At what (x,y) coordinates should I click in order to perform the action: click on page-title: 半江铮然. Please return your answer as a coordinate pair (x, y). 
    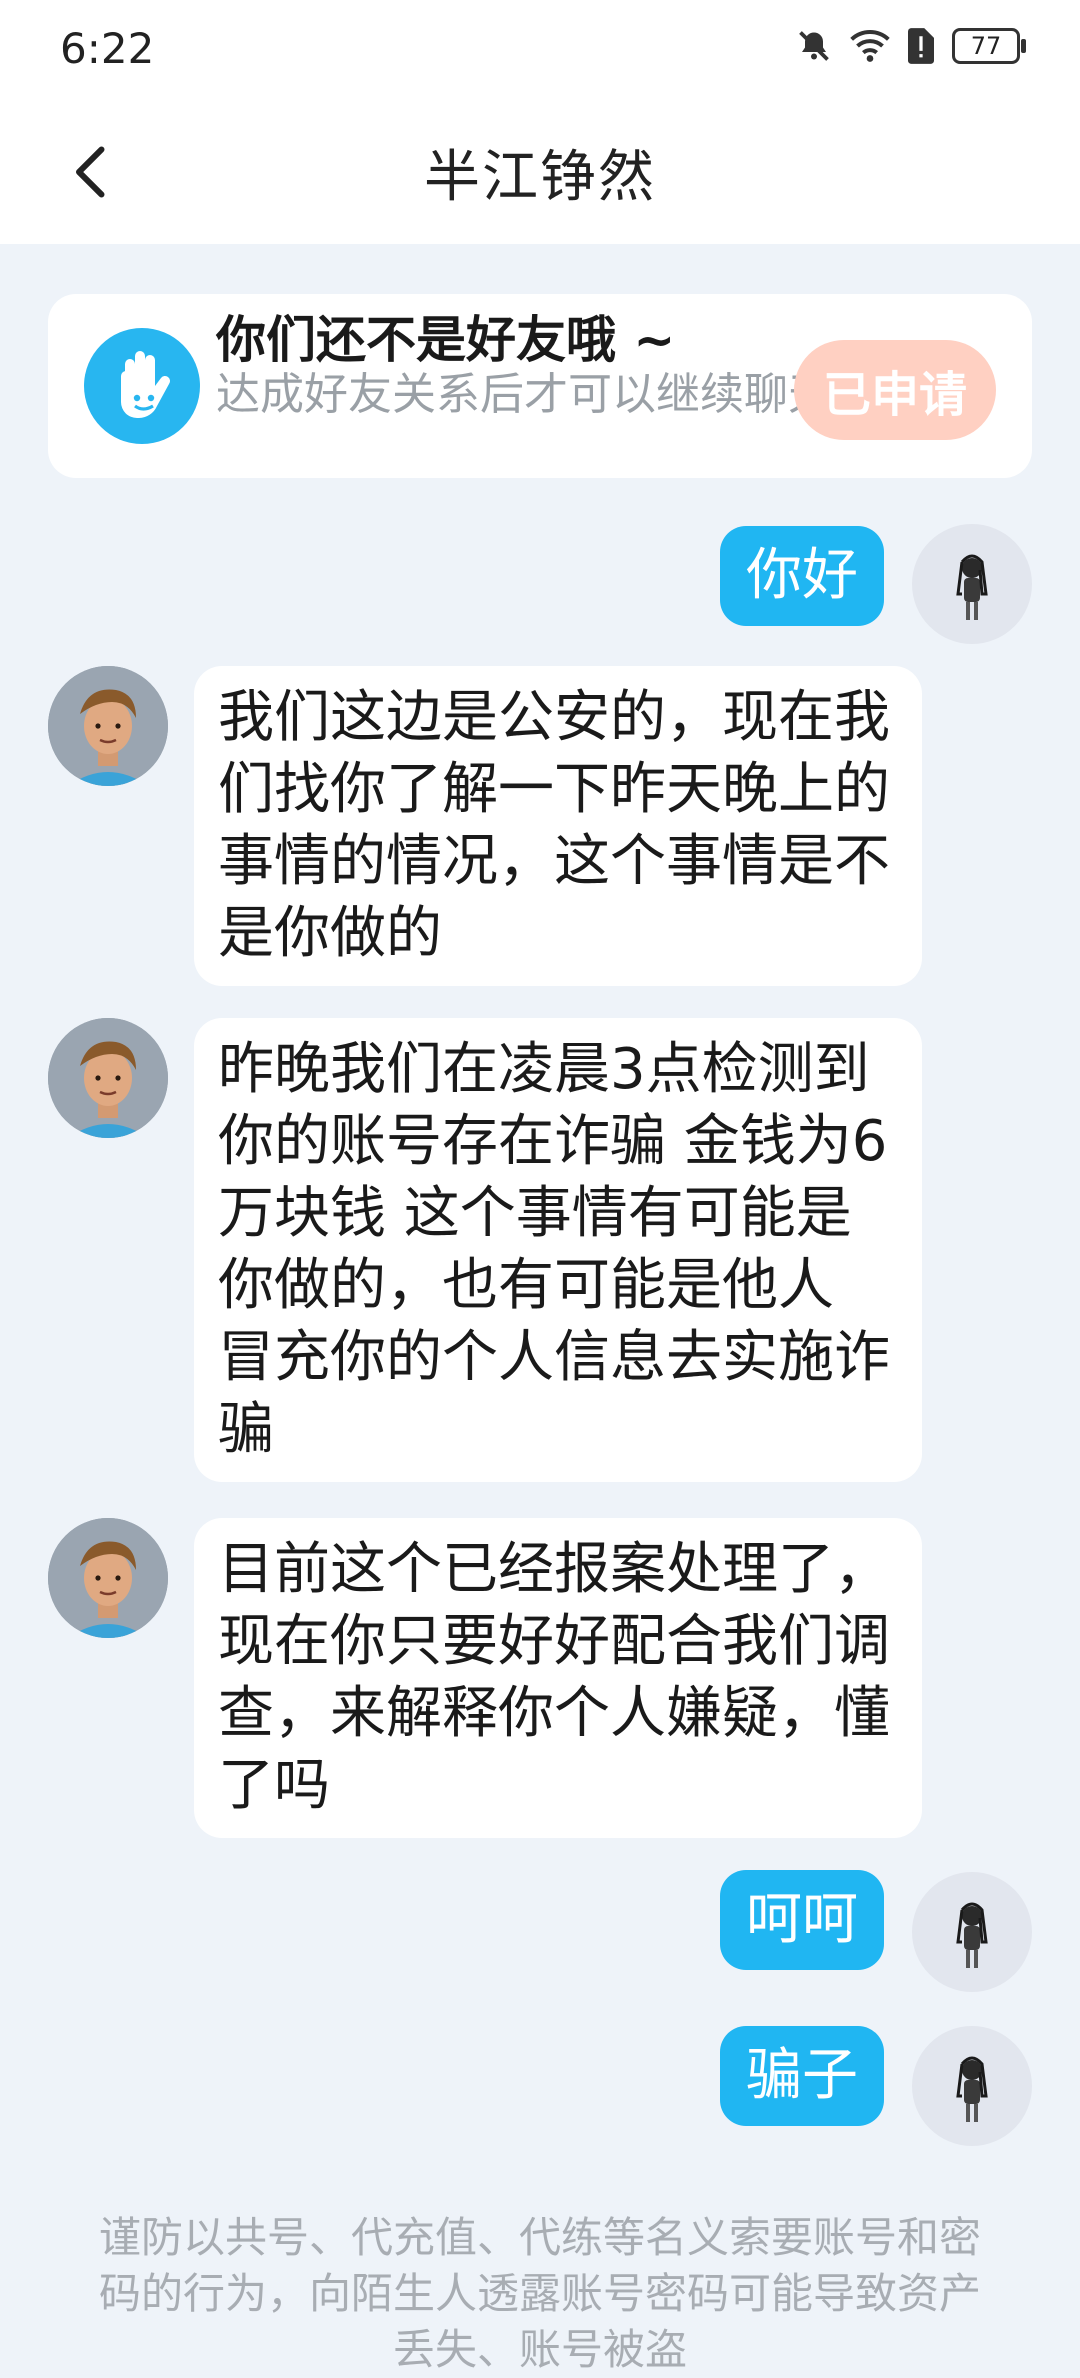
    Looking at the image, I should click on (540, 177).